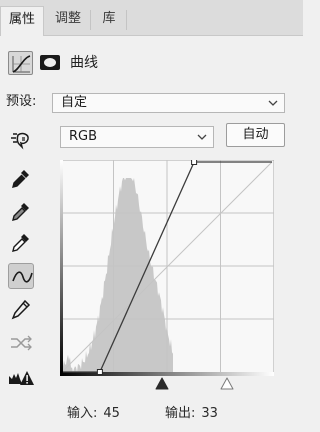  What do you see at coordinates (74, 102) in the screenshot?
I see `preset-value: 自定` at bounding box center [74, 102].